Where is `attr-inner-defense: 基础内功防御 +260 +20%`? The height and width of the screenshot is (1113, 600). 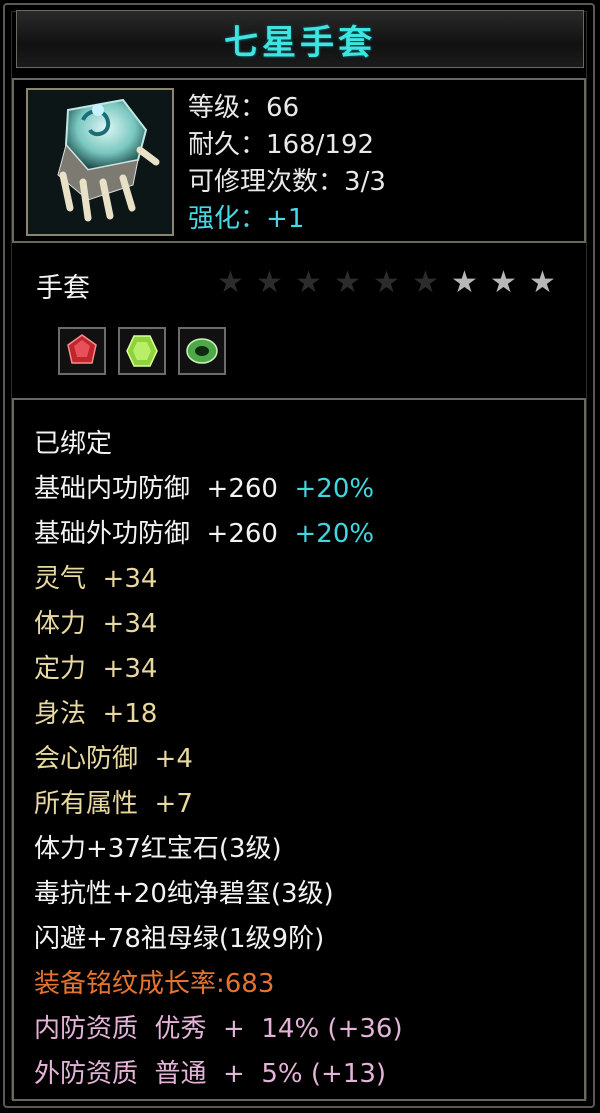
attr-inner-defense: 基础内功防御 +260 +20% is located at coordinates (204, 489).